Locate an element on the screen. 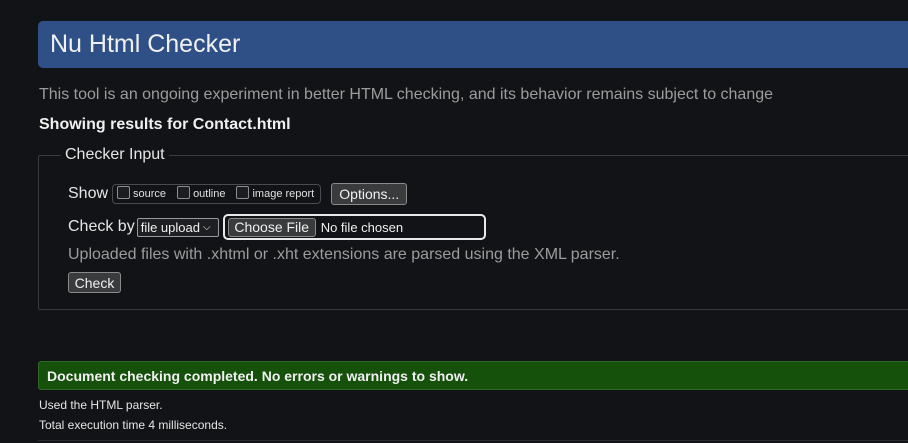 The image size is (908, 443). chevron-down-icon: ⌵ is located at coordinates (206, 227).